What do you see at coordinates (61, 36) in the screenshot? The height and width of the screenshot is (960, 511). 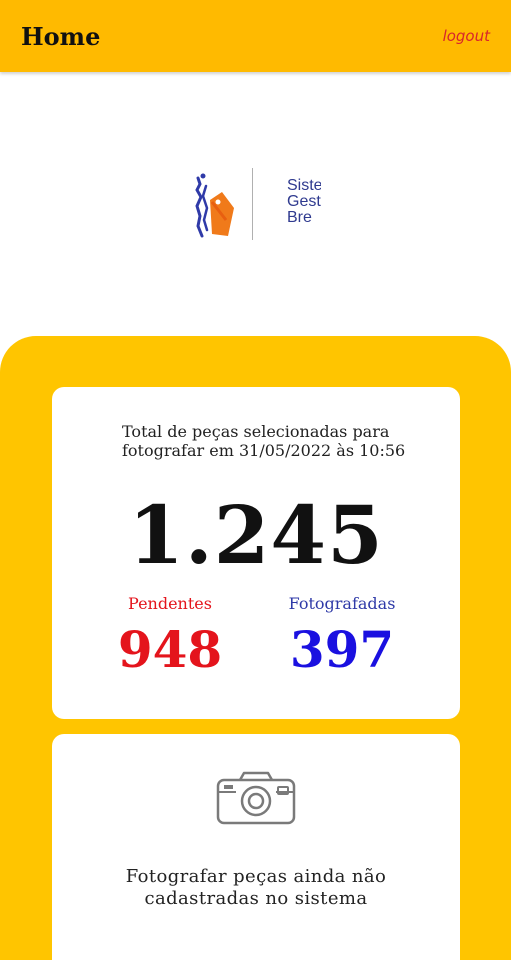 I see `page-title: Home` at bounding box center [61, 36].